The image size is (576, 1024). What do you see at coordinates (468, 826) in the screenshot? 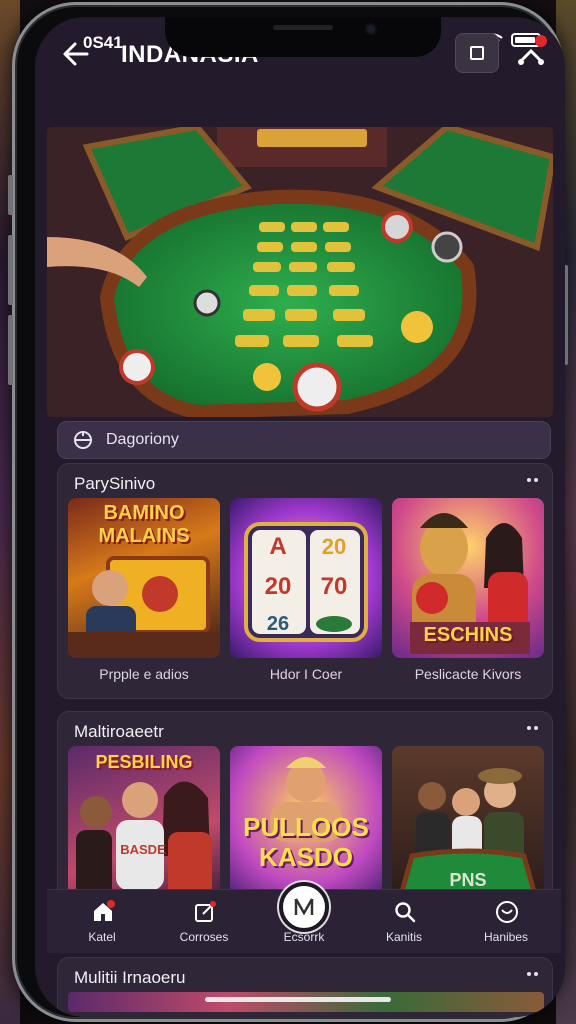
I see `game-card: PNS` at bounding box center [468, 826].